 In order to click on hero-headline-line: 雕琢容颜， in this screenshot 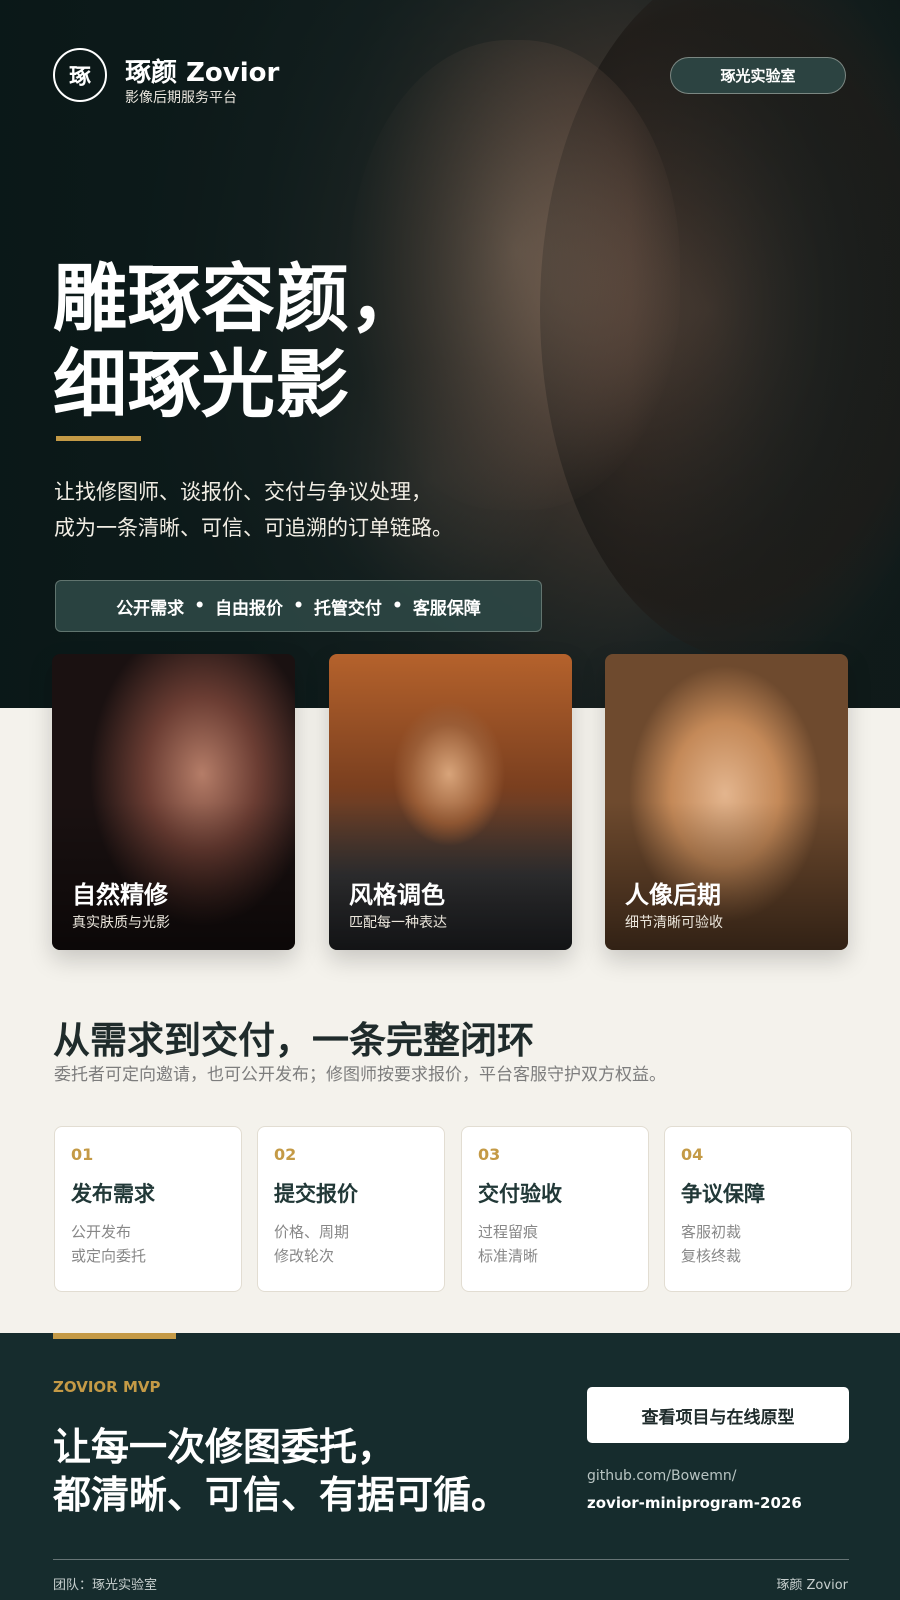, I will do `click(238, 299)`.